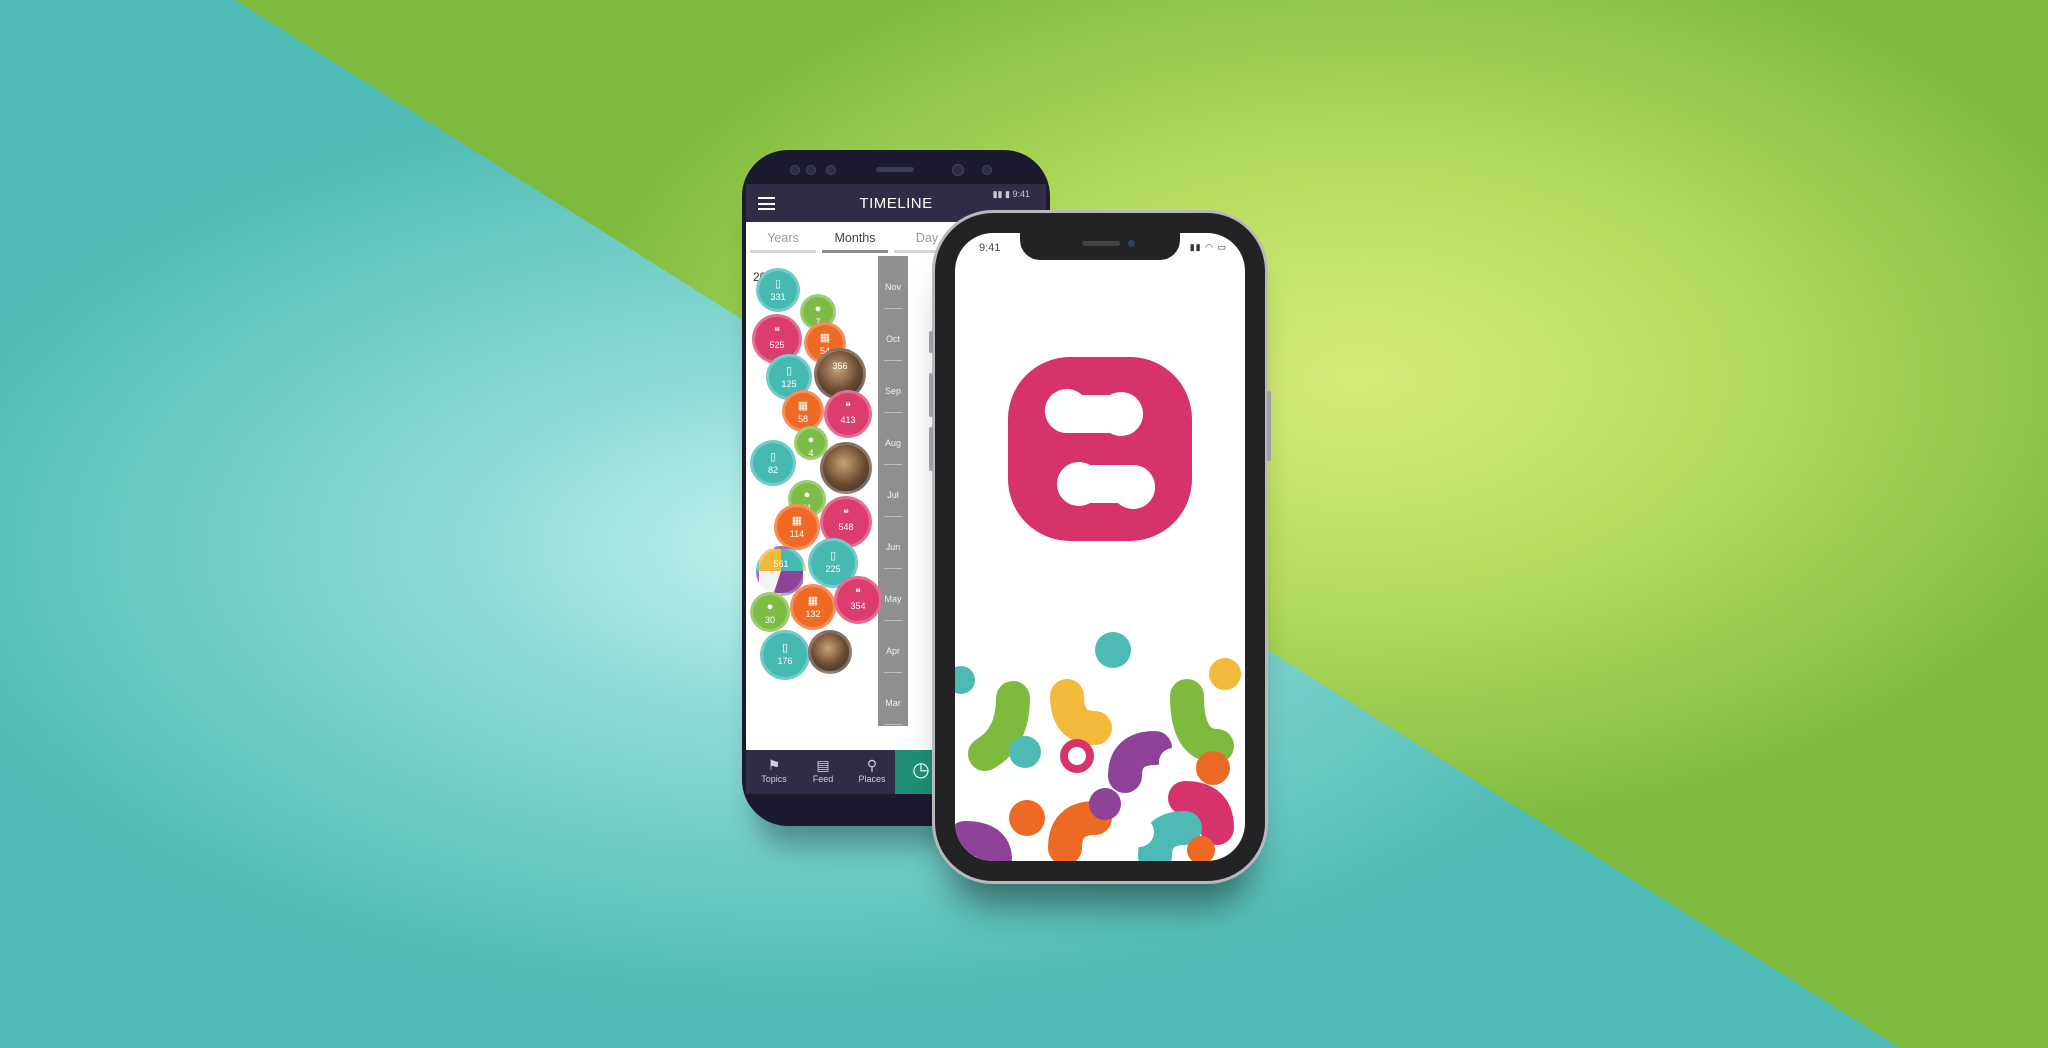  Describe the element at coordinates (785, 660) in the screenshot. I see `bubble-count: 176` at that location.